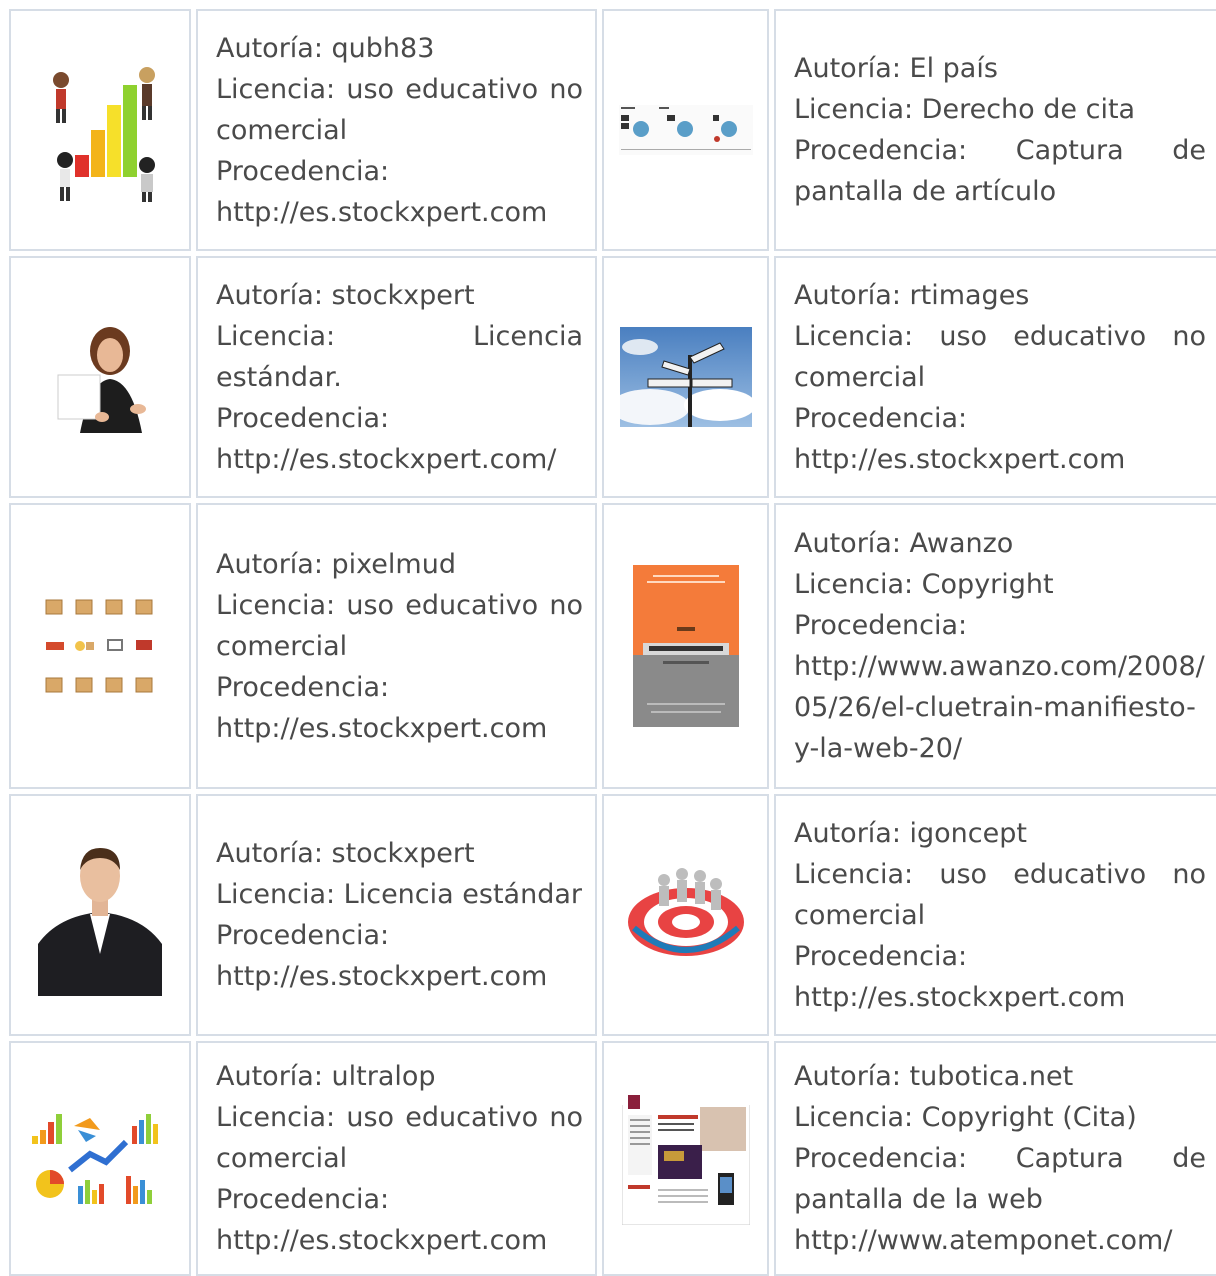  Describe the element at coordinates (336, 564) in the screenshot. I see `autoria-text: Autoría: pixelmud` at that location.